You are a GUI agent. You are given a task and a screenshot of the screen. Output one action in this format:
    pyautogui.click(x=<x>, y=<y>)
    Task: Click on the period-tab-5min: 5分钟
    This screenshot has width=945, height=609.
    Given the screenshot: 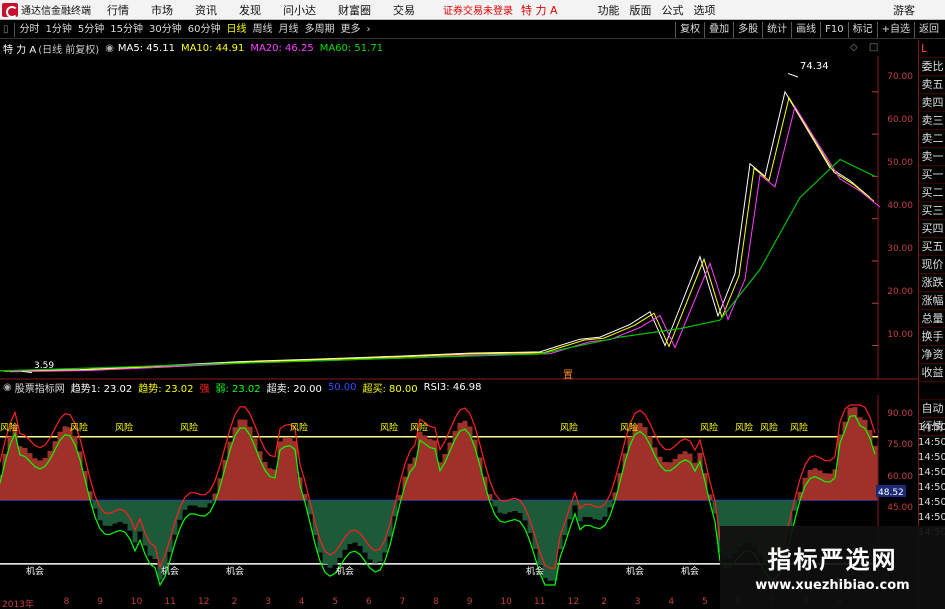 What is the action you would take?
    pyautogui.click(x=91, y=30)
    